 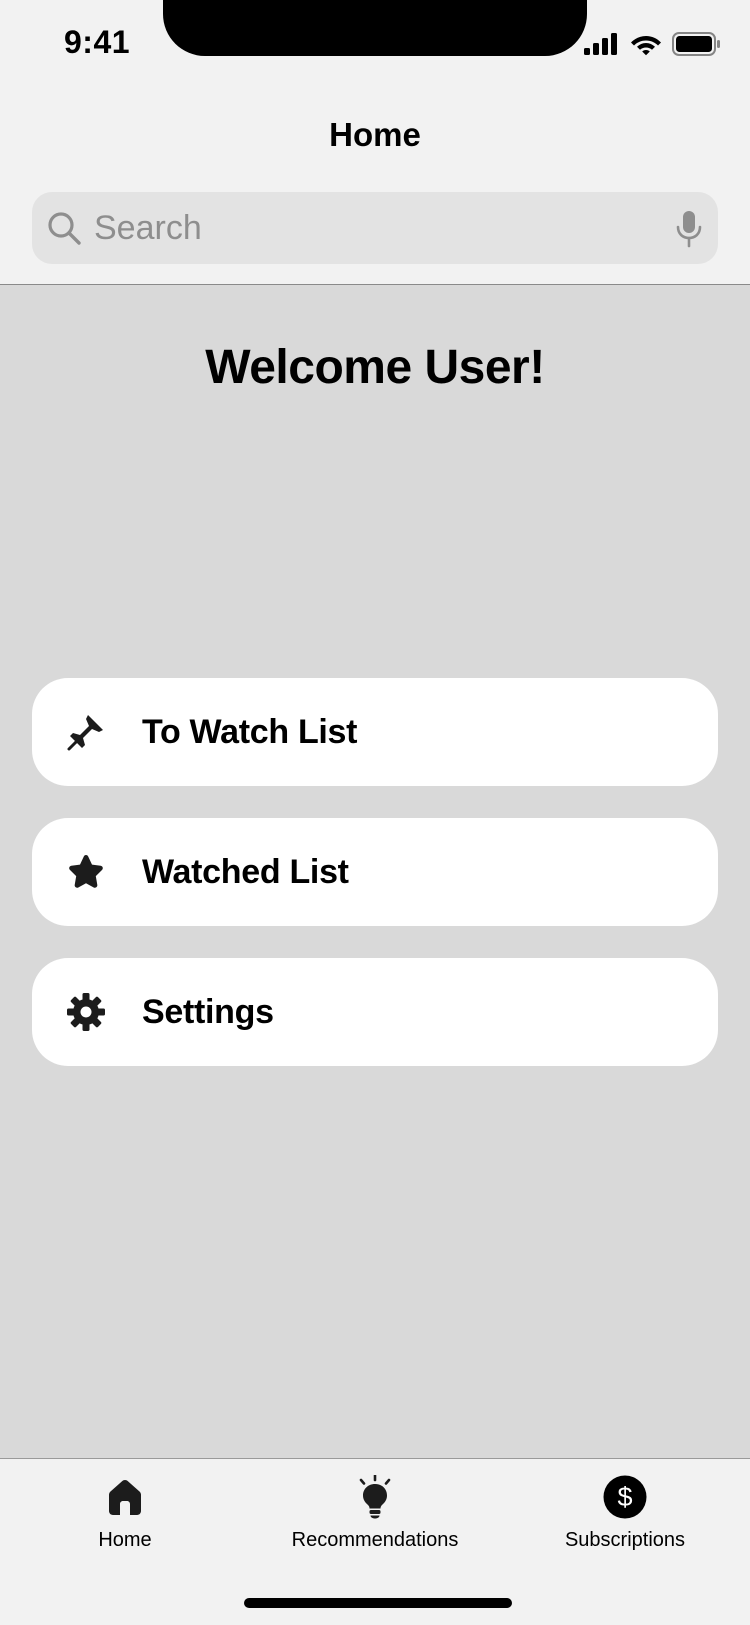 I want to click on watched-list-button: Watched List, so click(x=375, y=872).